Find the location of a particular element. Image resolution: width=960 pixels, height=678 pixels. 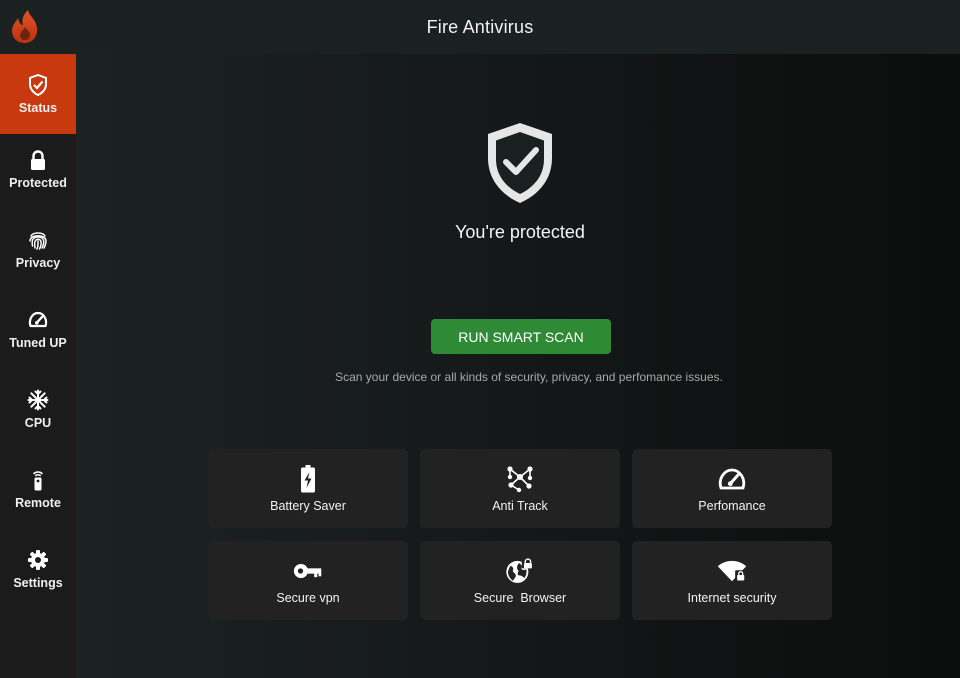

fingerprint-icon is located at coordinates (38, 240).